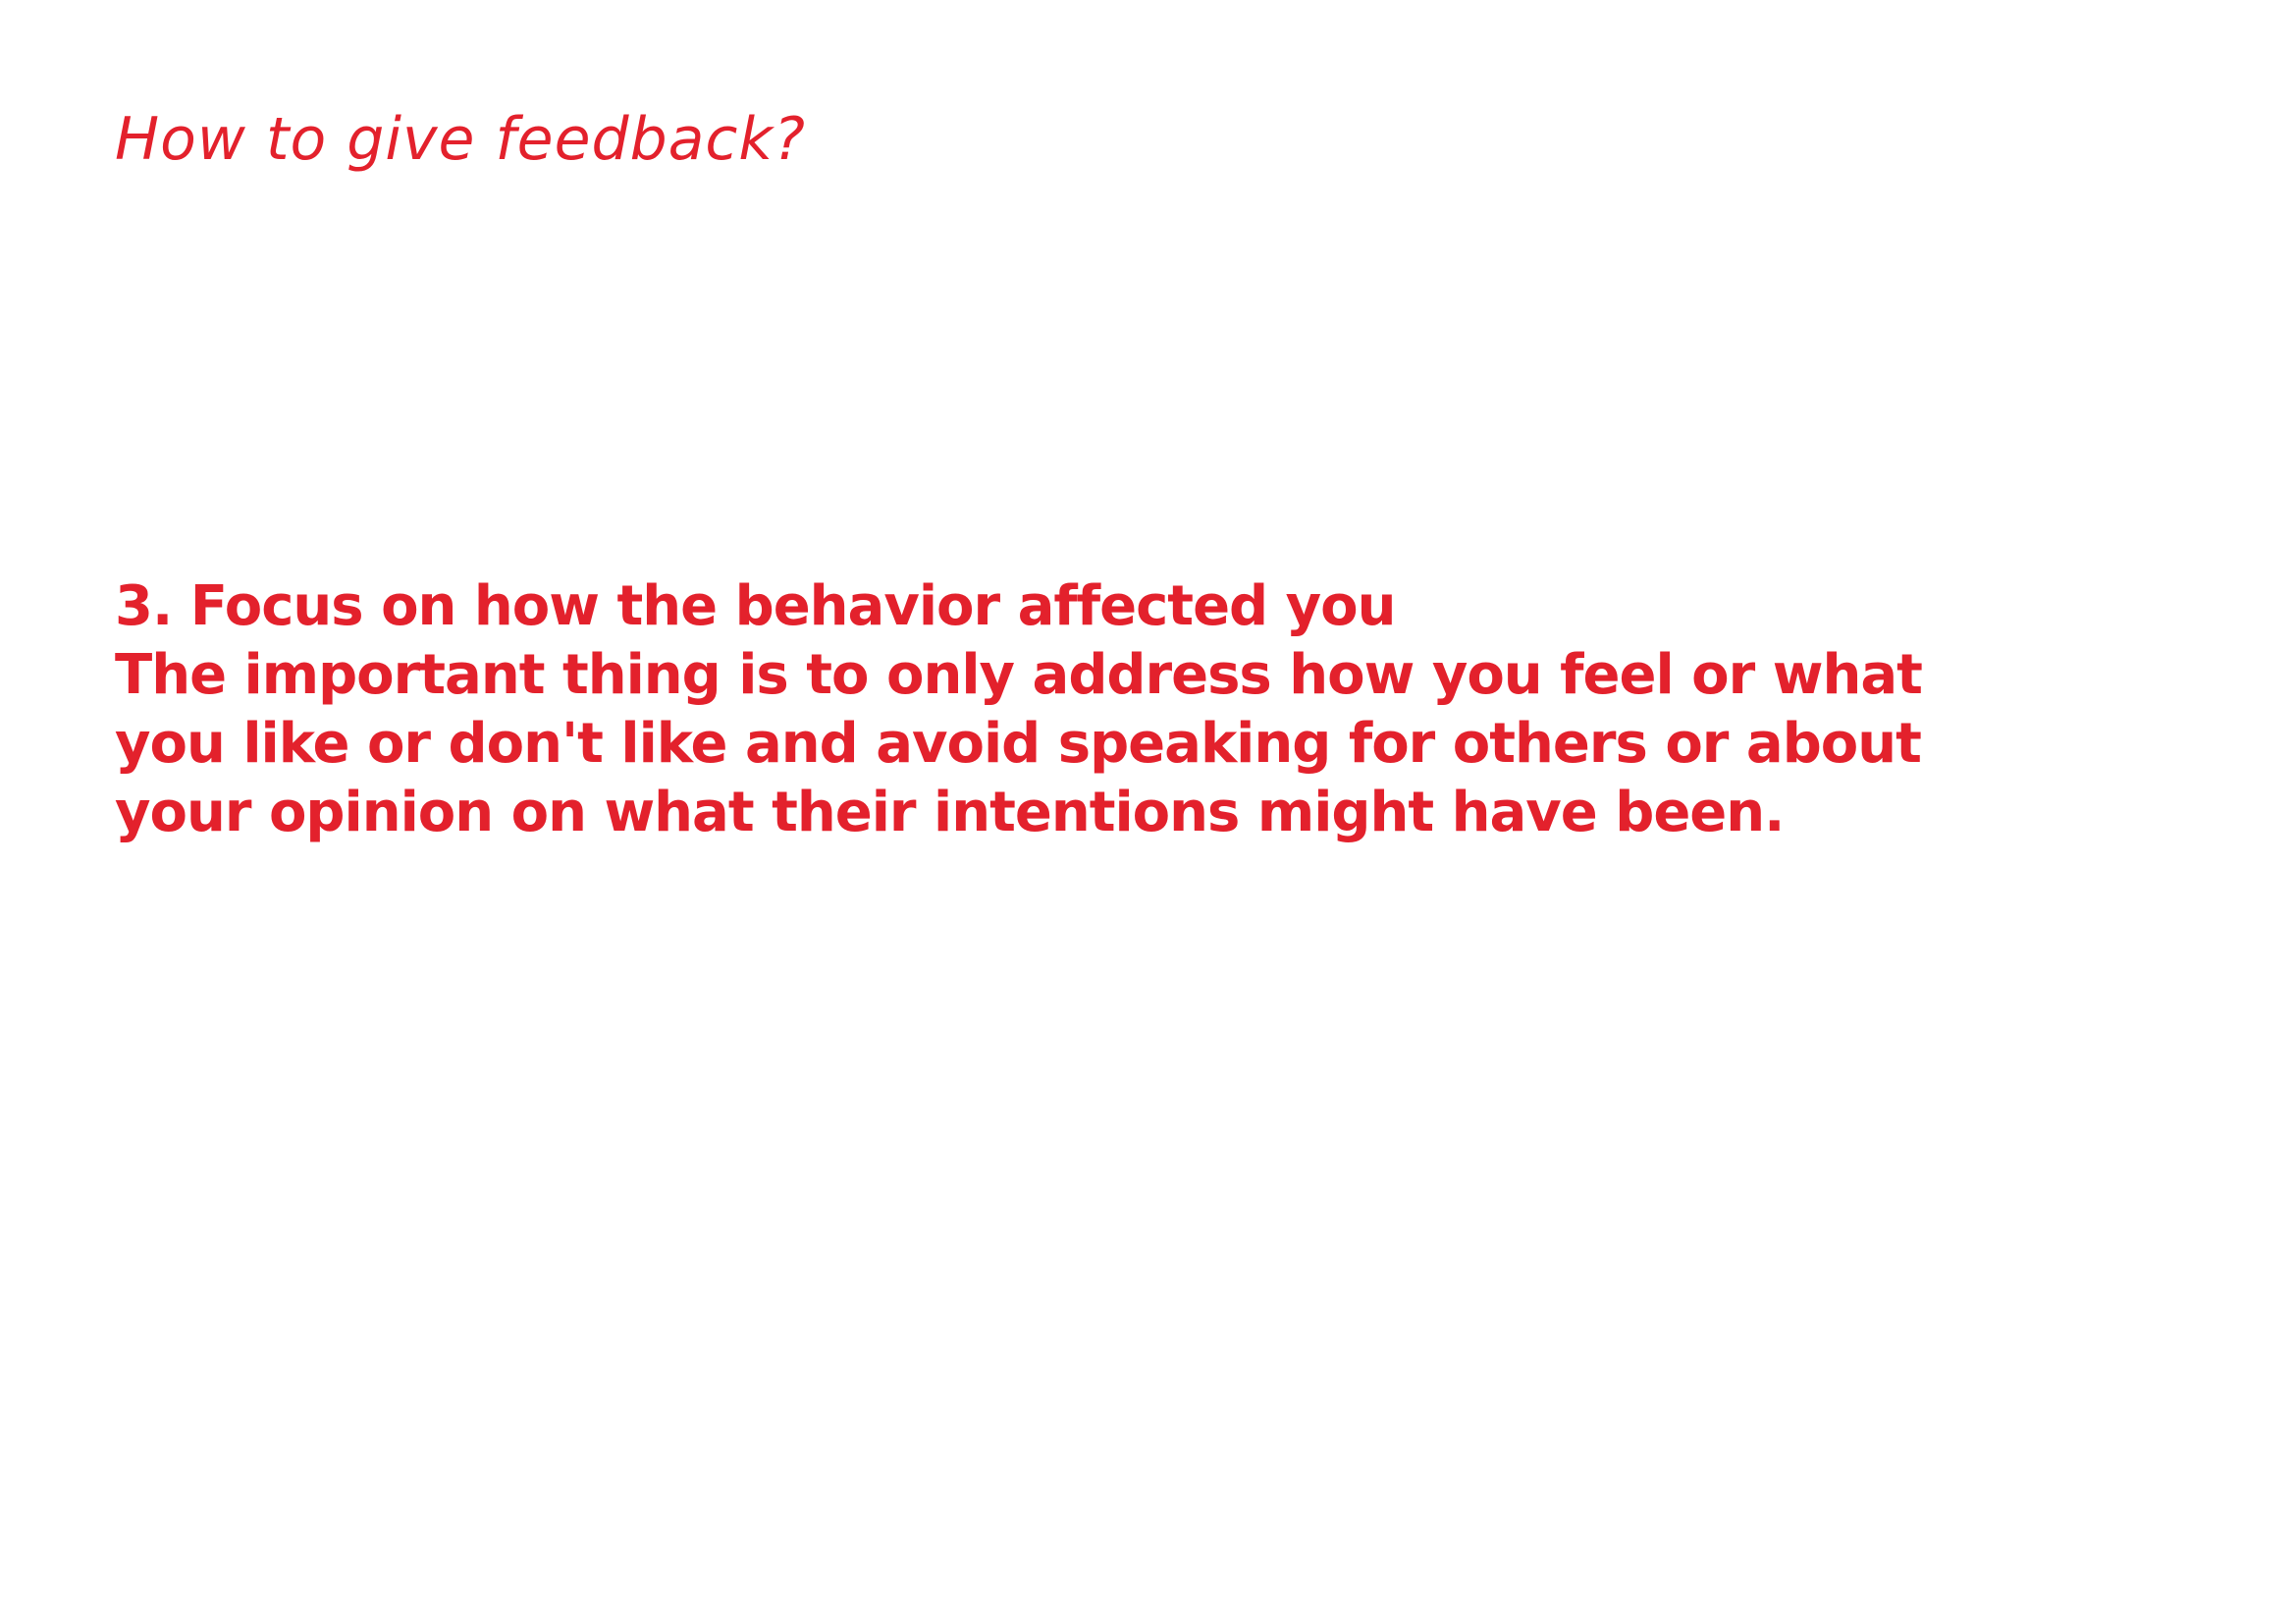  Describe the element at coordinates (460, 139) in the screenshot. I see `page-title: How to give feedback?` at that location.